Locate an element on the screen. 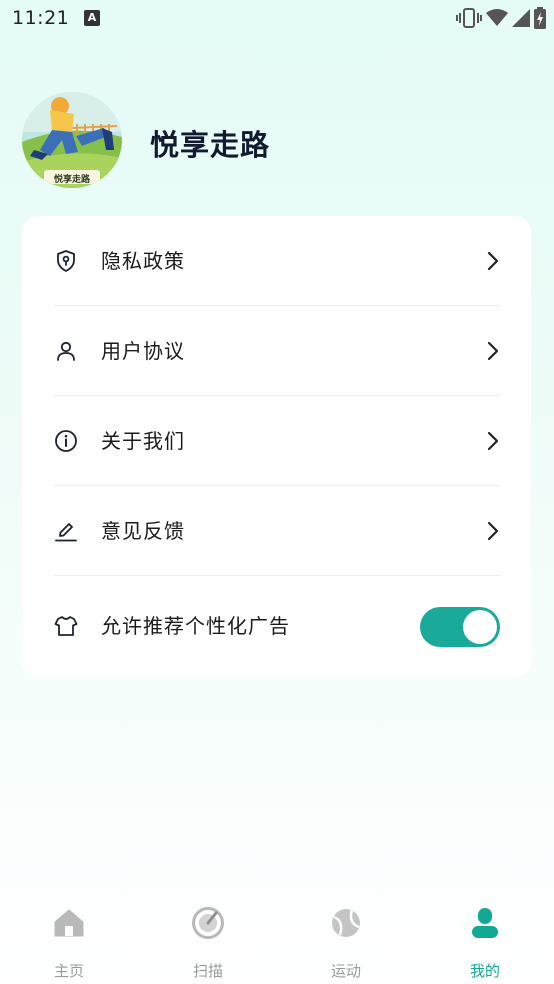 This screenshot has width=554, height=984. bottom-nav: 主页 扫描 运动 我的 is located at coordinates (277, 940).